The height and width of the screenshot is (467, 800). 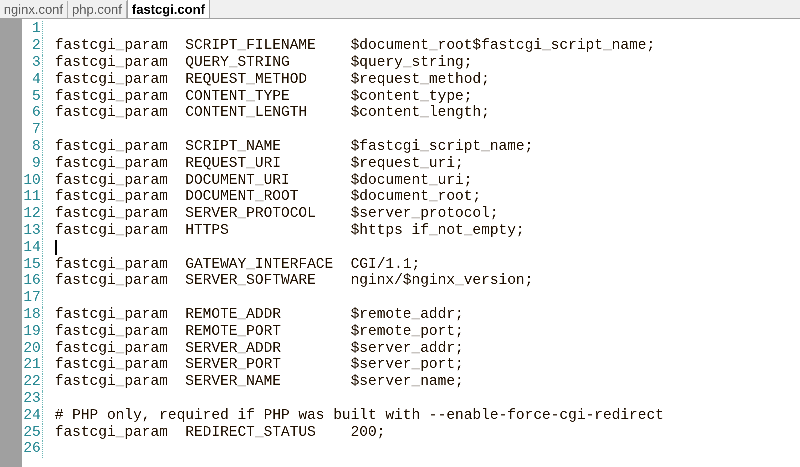 What do you see at coordinates (36, 113) in the screenshot?
I see `line-number: 6` at bounding box center [36, 113].